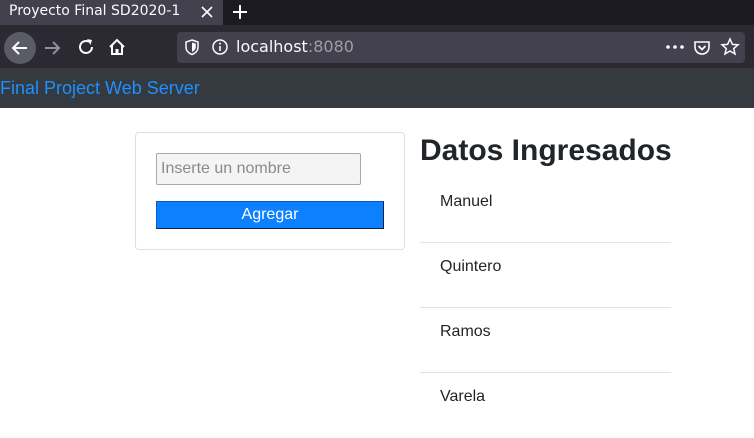  I want to click on pocket-icon, so click(702, 48).